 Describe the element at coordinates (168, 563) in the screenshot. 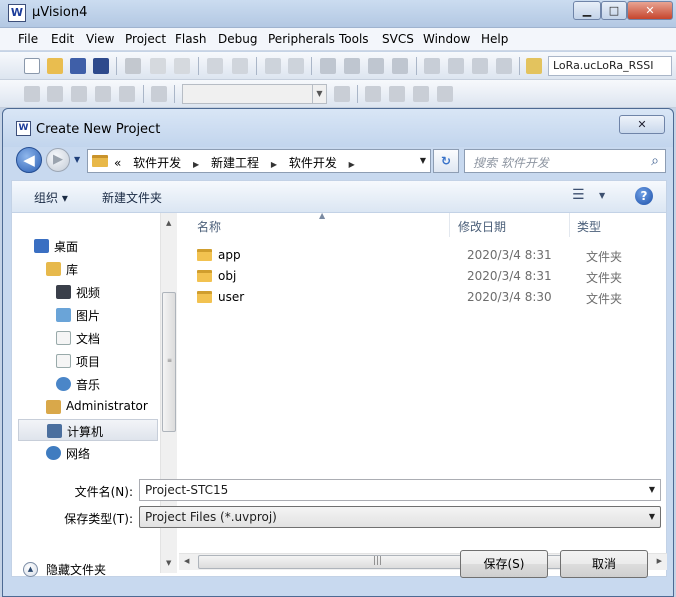

I see `scroll-down-icon: ▼` at that location.